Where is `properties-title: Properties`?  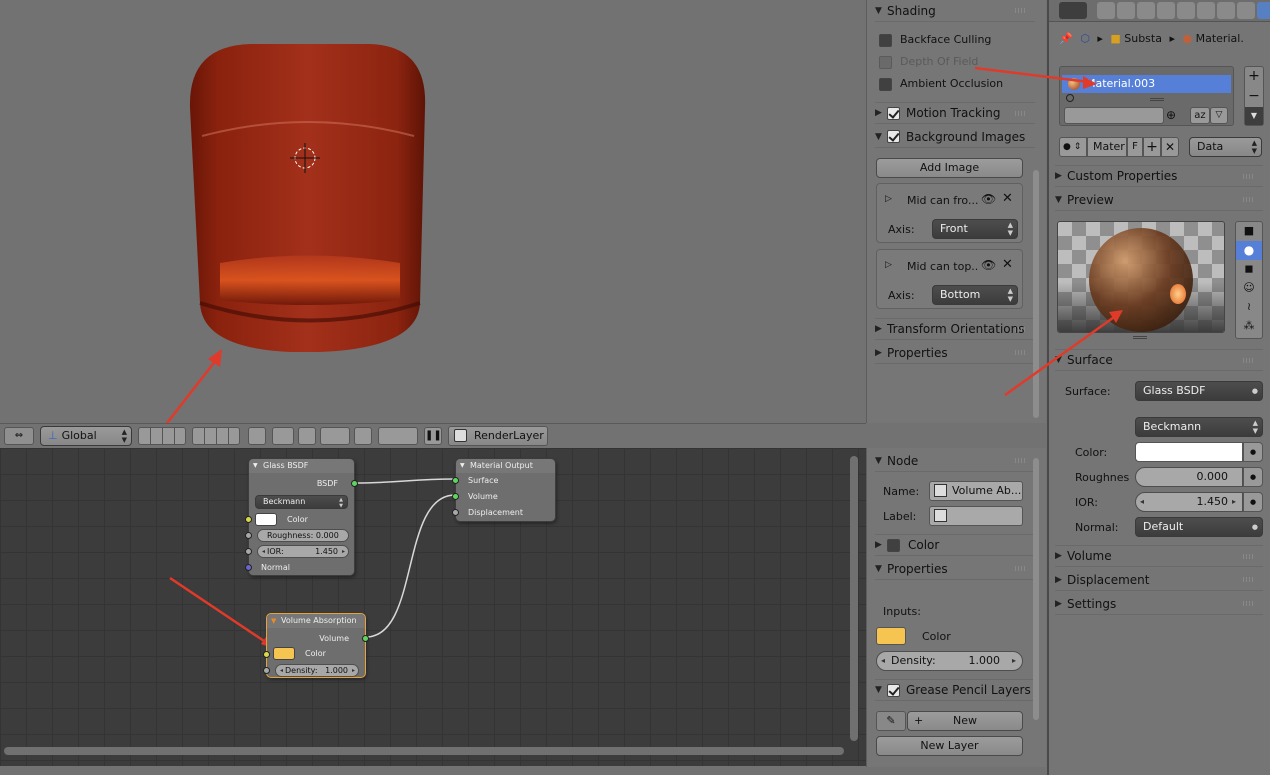
properties-title: Properties is located at coordinates (917, 352).